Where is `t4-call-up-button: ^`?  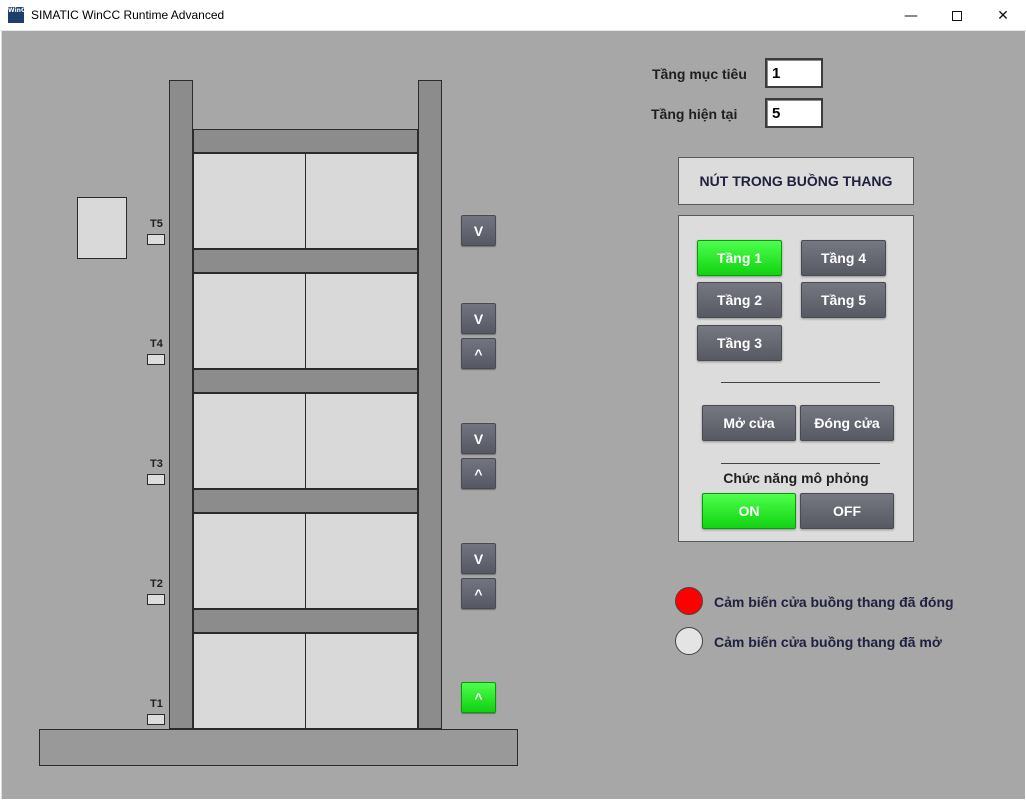 t4-call-up-button: ^ is located at coordinates (478, 353).